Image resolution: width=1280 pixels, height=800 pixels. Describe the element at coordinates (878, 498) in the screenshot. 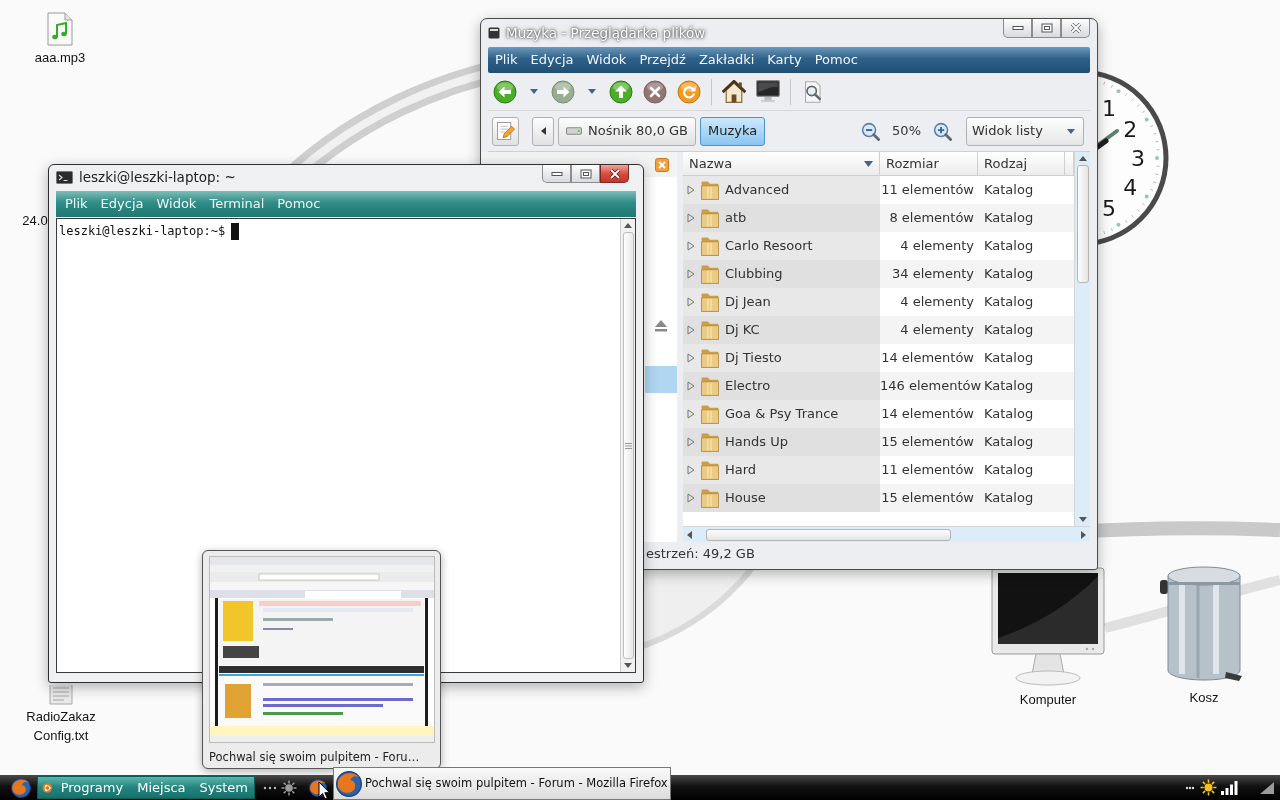

I see `file-row: House 15 elementów Katalog` at that location.